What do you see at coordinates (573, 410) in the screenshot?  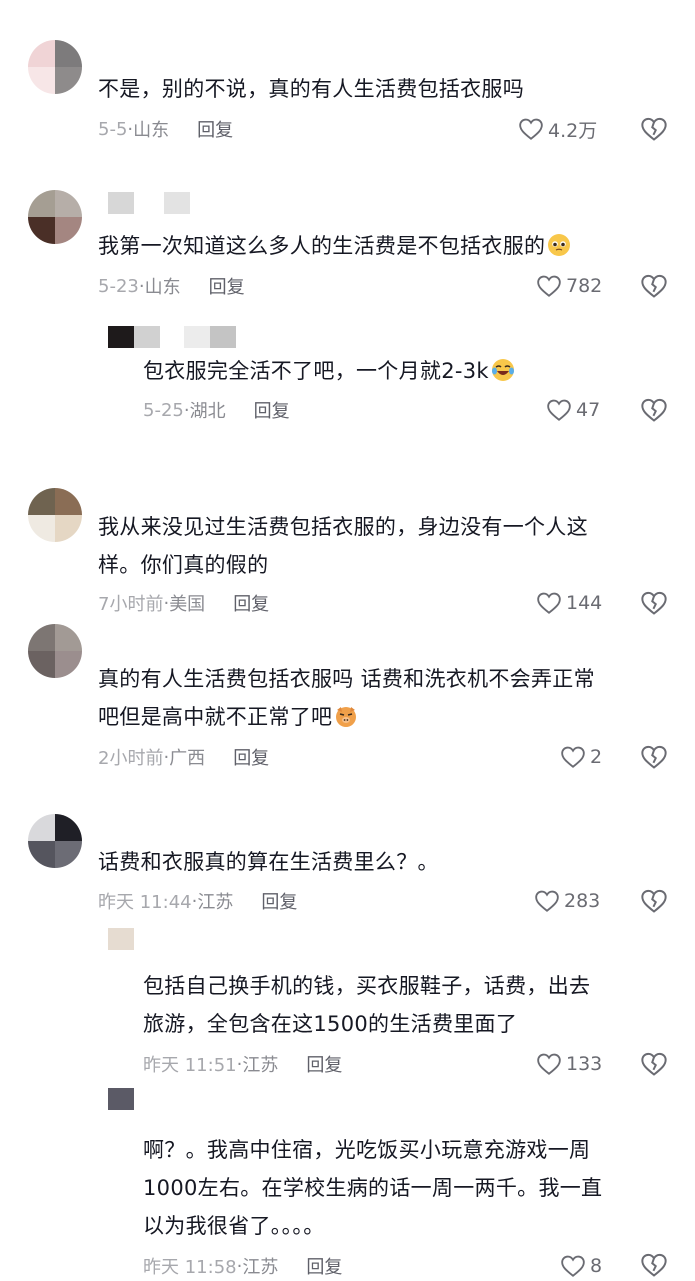 I see `like-button: 47` at bounding box center [573, 410].